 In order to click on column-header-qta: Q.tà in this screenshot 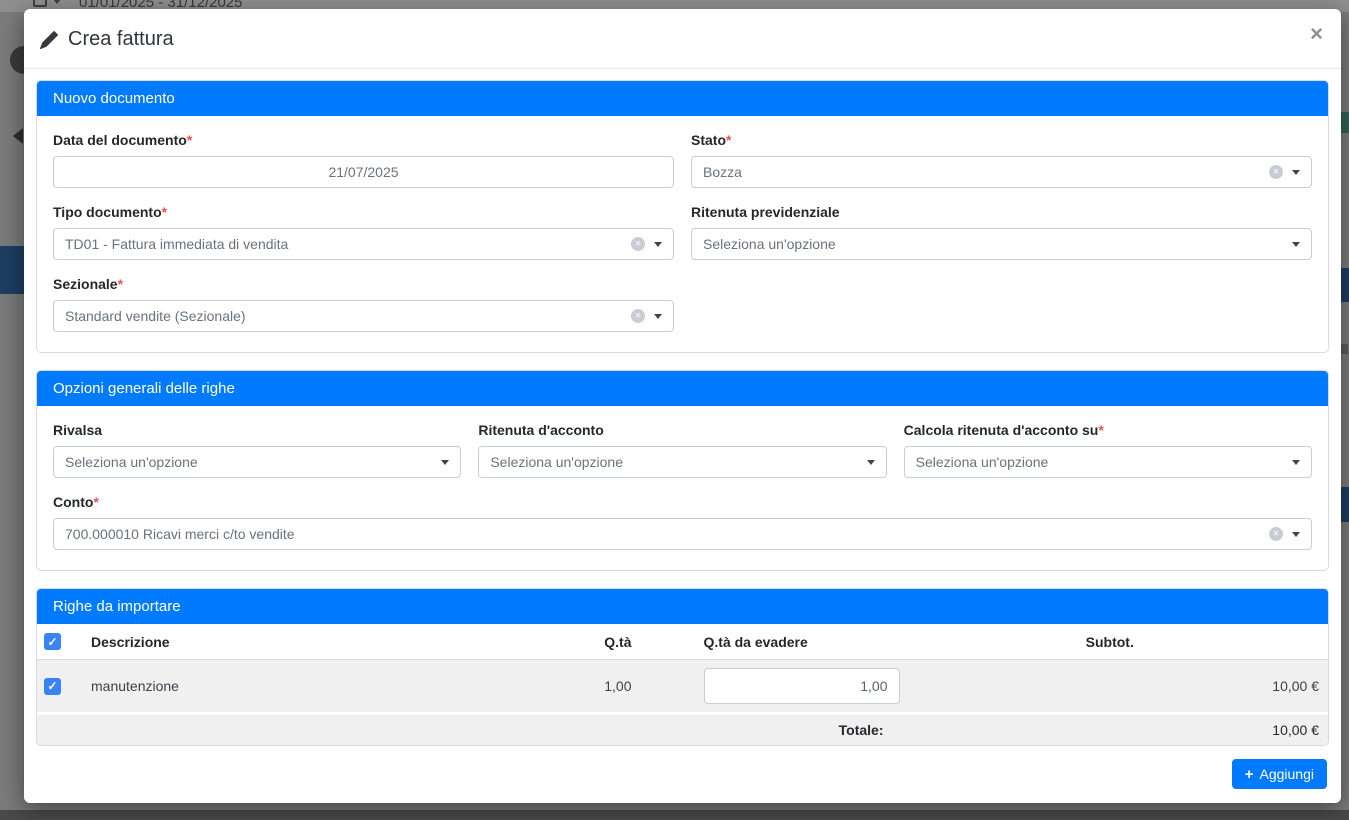, I will do `click(618, 641)`.